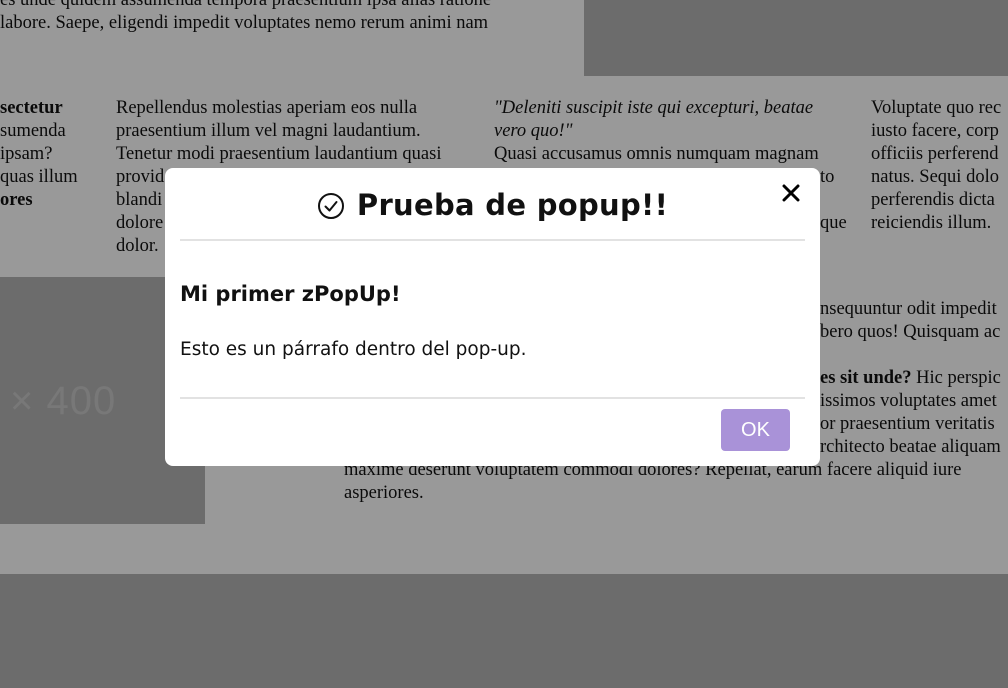 The height and width of the screenshot is (688, 1008). Describe the element at coordinates (290, 294) in the screenshot. I see `popup-subtitle: Mi primer zPopUp!` at that location.